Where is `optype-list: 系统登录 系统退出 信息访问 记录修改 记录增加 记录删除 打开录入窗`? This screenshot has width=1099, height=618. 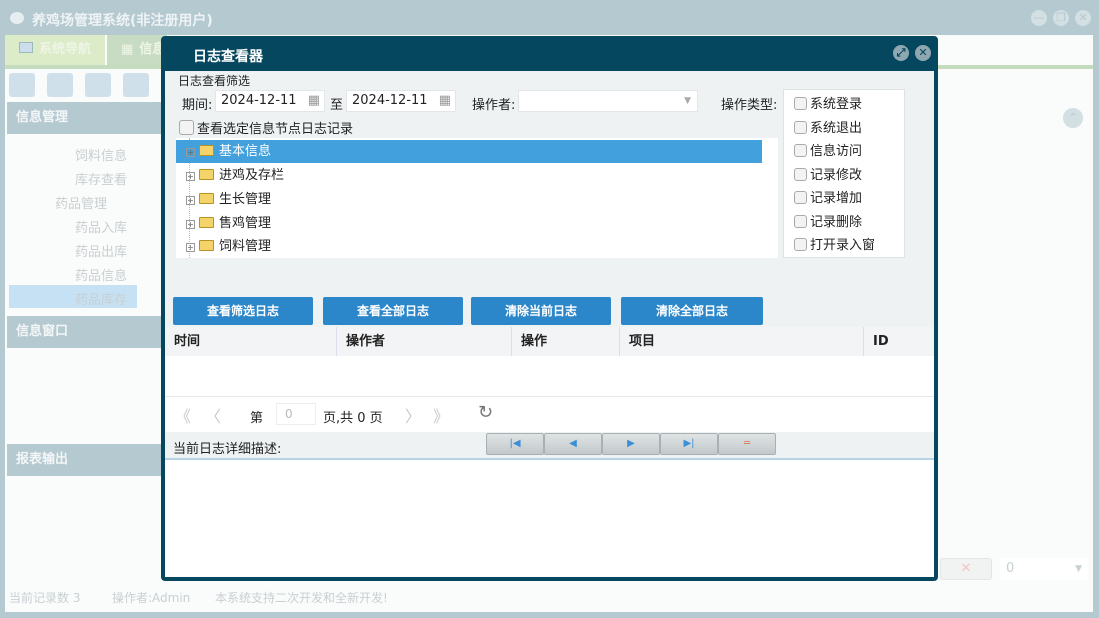
optype-list: 系统登录 系统退出 信息访问 记录修改 记录增加 记录删除 打开录入窗 is located at coordinates (844, 173).